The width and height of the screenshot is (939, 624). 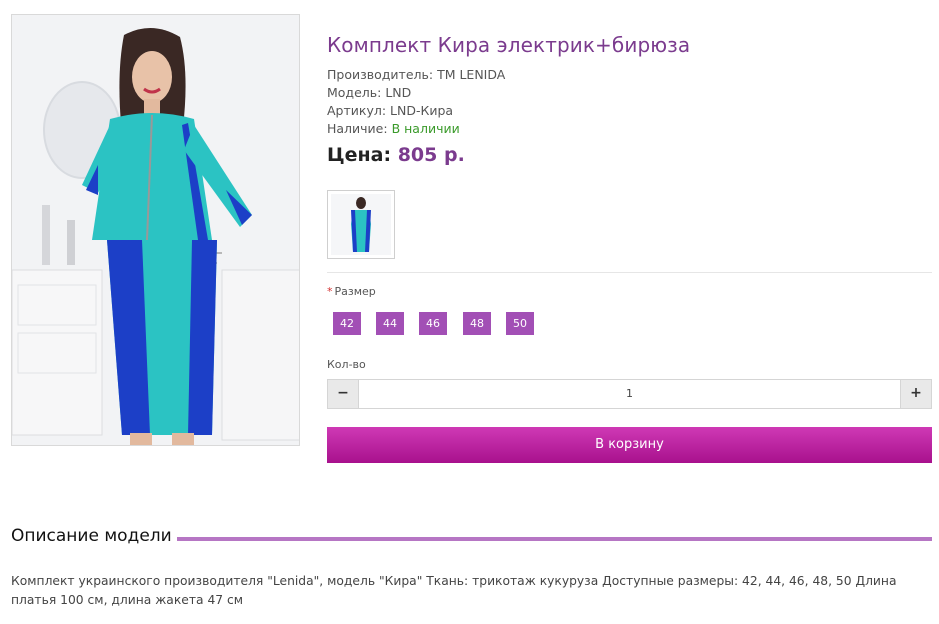 I want to click on product-title: Комплект Кира электрик+бирюза, so click(x=509, y=45).